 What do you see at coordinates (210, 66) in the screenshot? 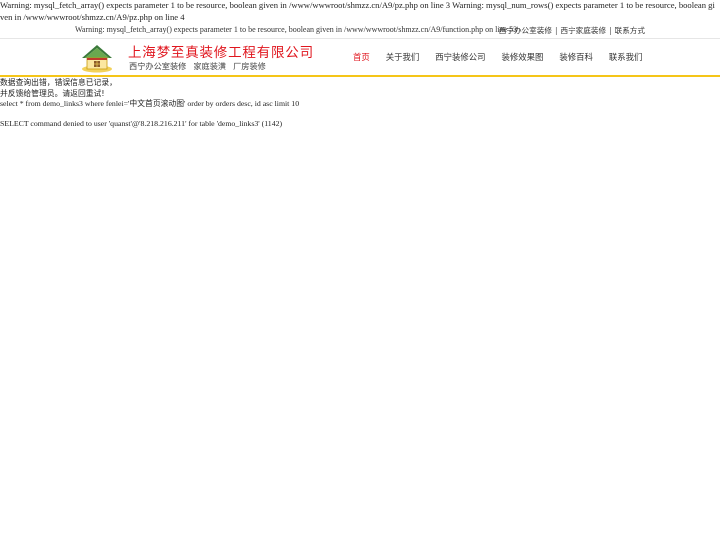
I see `tag-home: 家庭装潢` at bounding box center [210, 66].